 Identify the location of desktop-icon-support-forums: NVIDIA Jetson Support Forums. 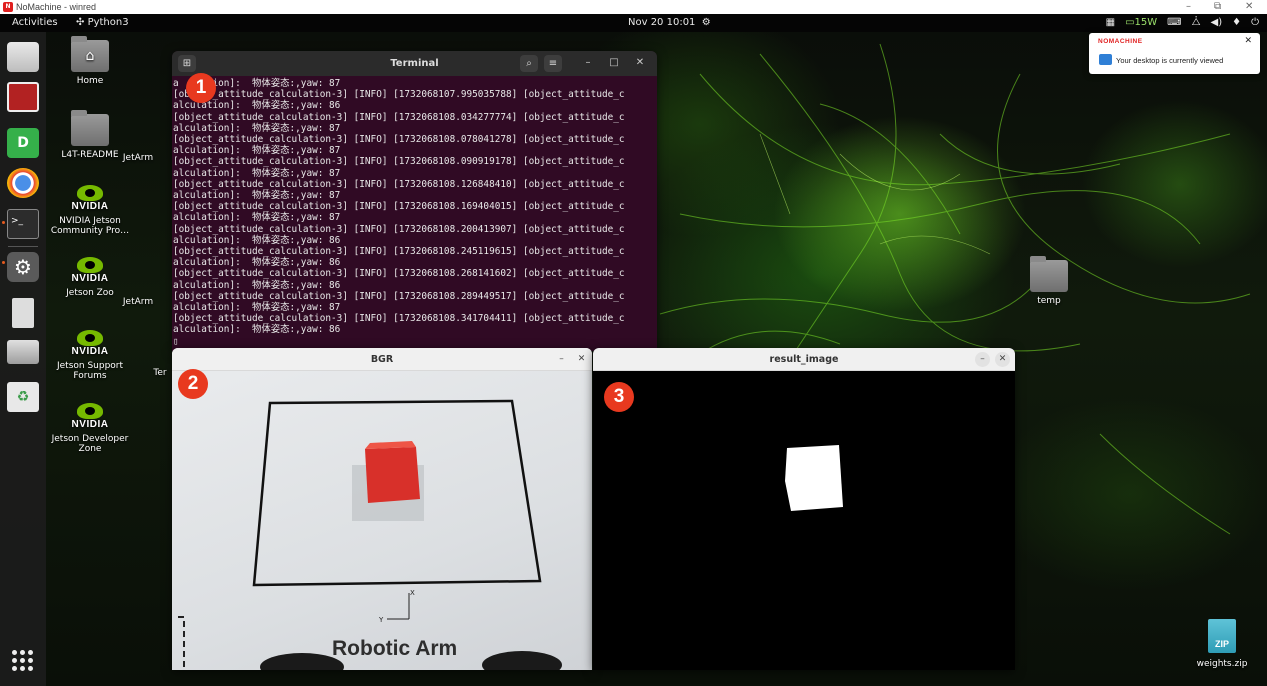
(90, 352).